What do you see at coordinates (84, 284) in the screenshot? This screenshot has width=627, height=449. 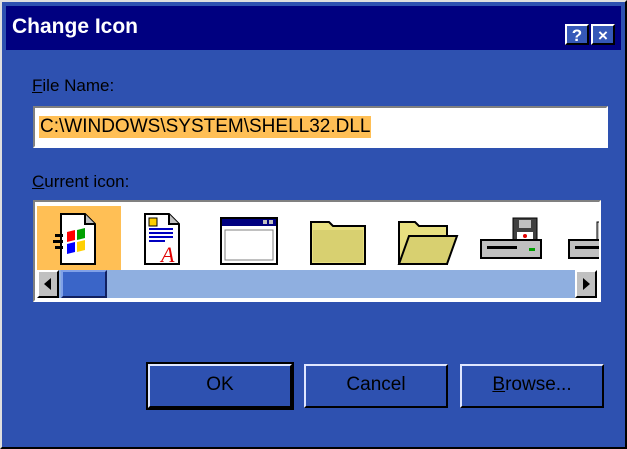 I see `scroll-thumb` at bounding box center [84, 284].